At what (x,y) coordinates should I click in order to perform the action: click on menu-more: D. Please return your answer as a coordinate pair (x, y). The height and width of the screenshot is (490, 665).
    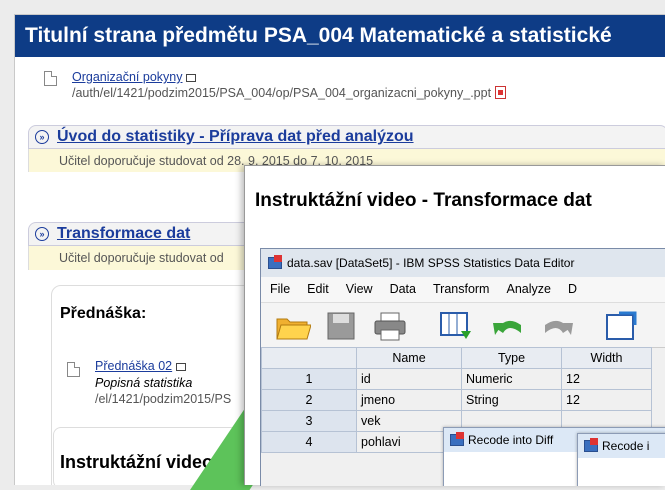
    Looking at the image, I should click on (572, 289).